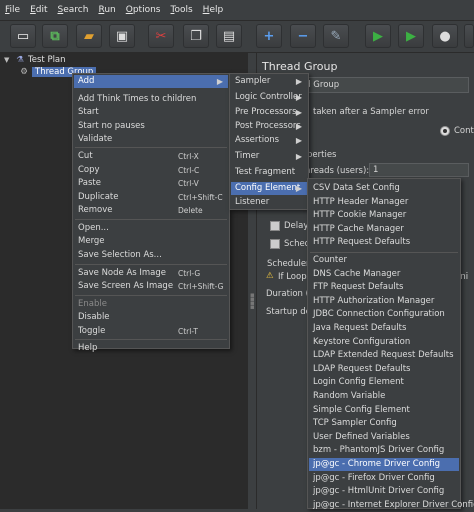 This screenshot has height=512, width=474. What do you see at coordinates (384, 260) in the screenshot?
I see `config-item-counter: Counter` at bounding box center [384, 260].